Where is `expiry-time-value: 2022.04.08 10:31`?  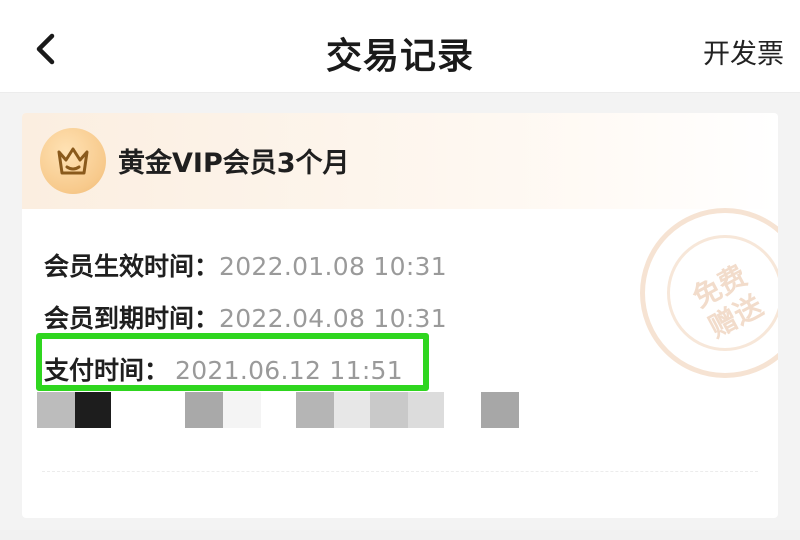
expiry-time-value: 2022.04.08 10:31 is located at coordinates (333, 318).